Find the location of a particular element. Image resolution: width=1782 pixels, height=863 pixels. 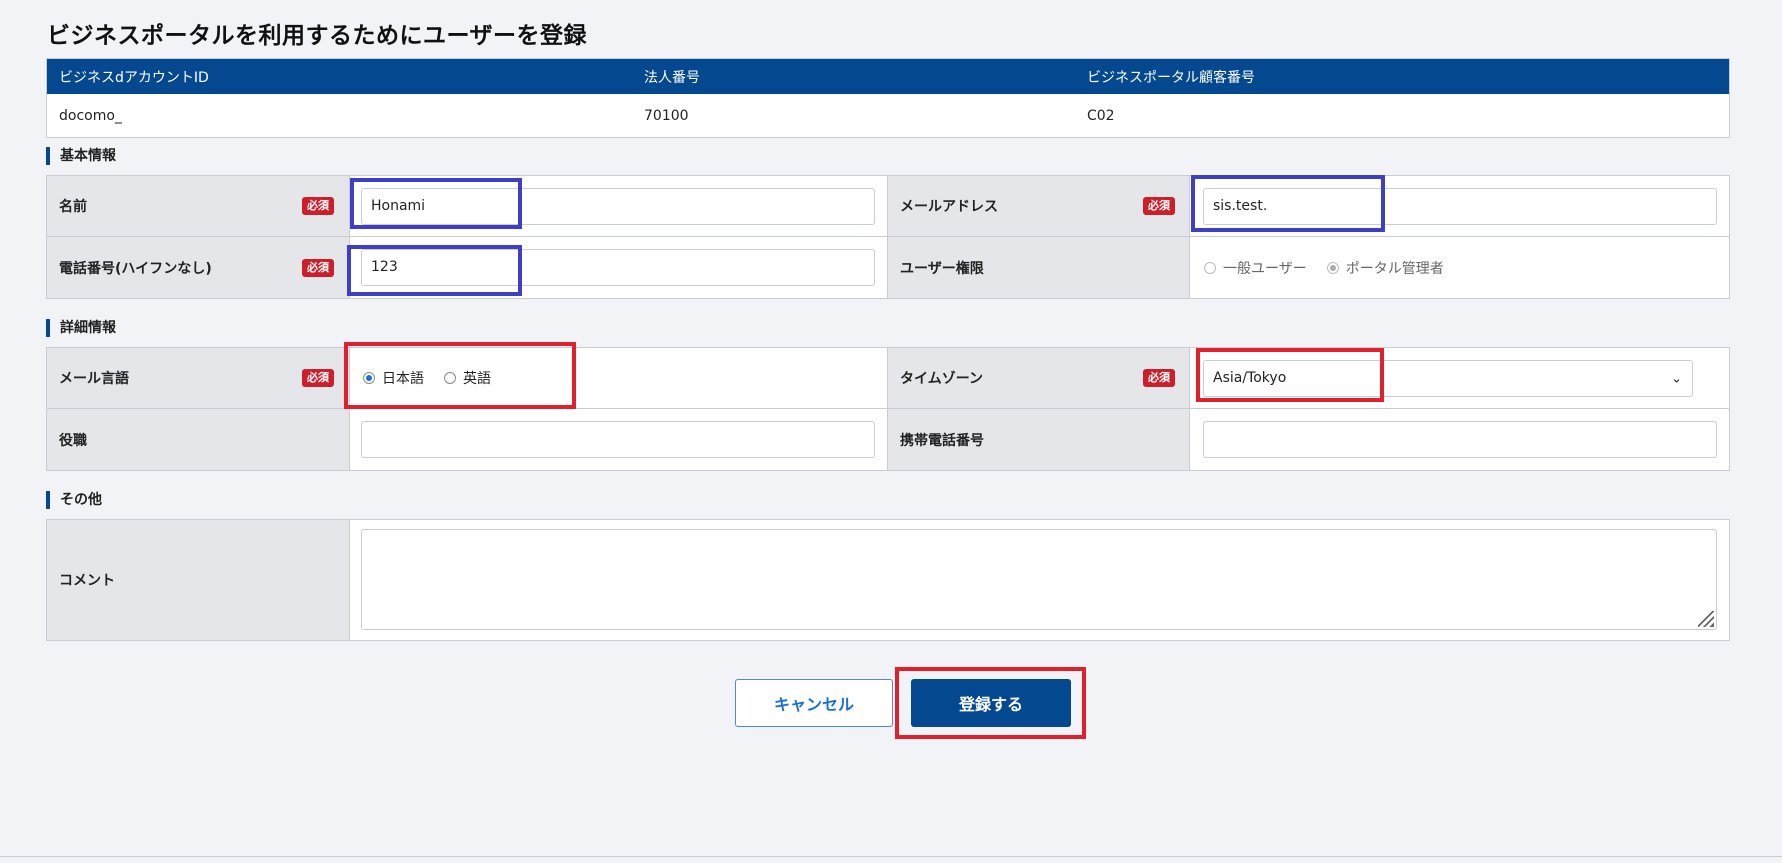

name-input: Honami is located at coordinates (618, 206).